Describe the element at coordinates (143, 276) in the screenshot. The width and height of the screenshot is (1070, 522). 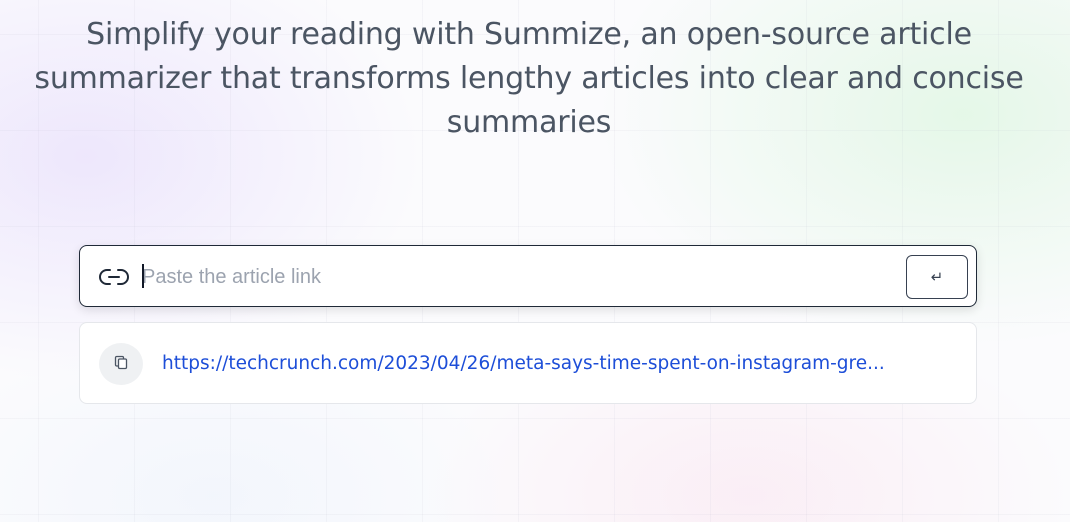
I see `text-cursor` at that location.